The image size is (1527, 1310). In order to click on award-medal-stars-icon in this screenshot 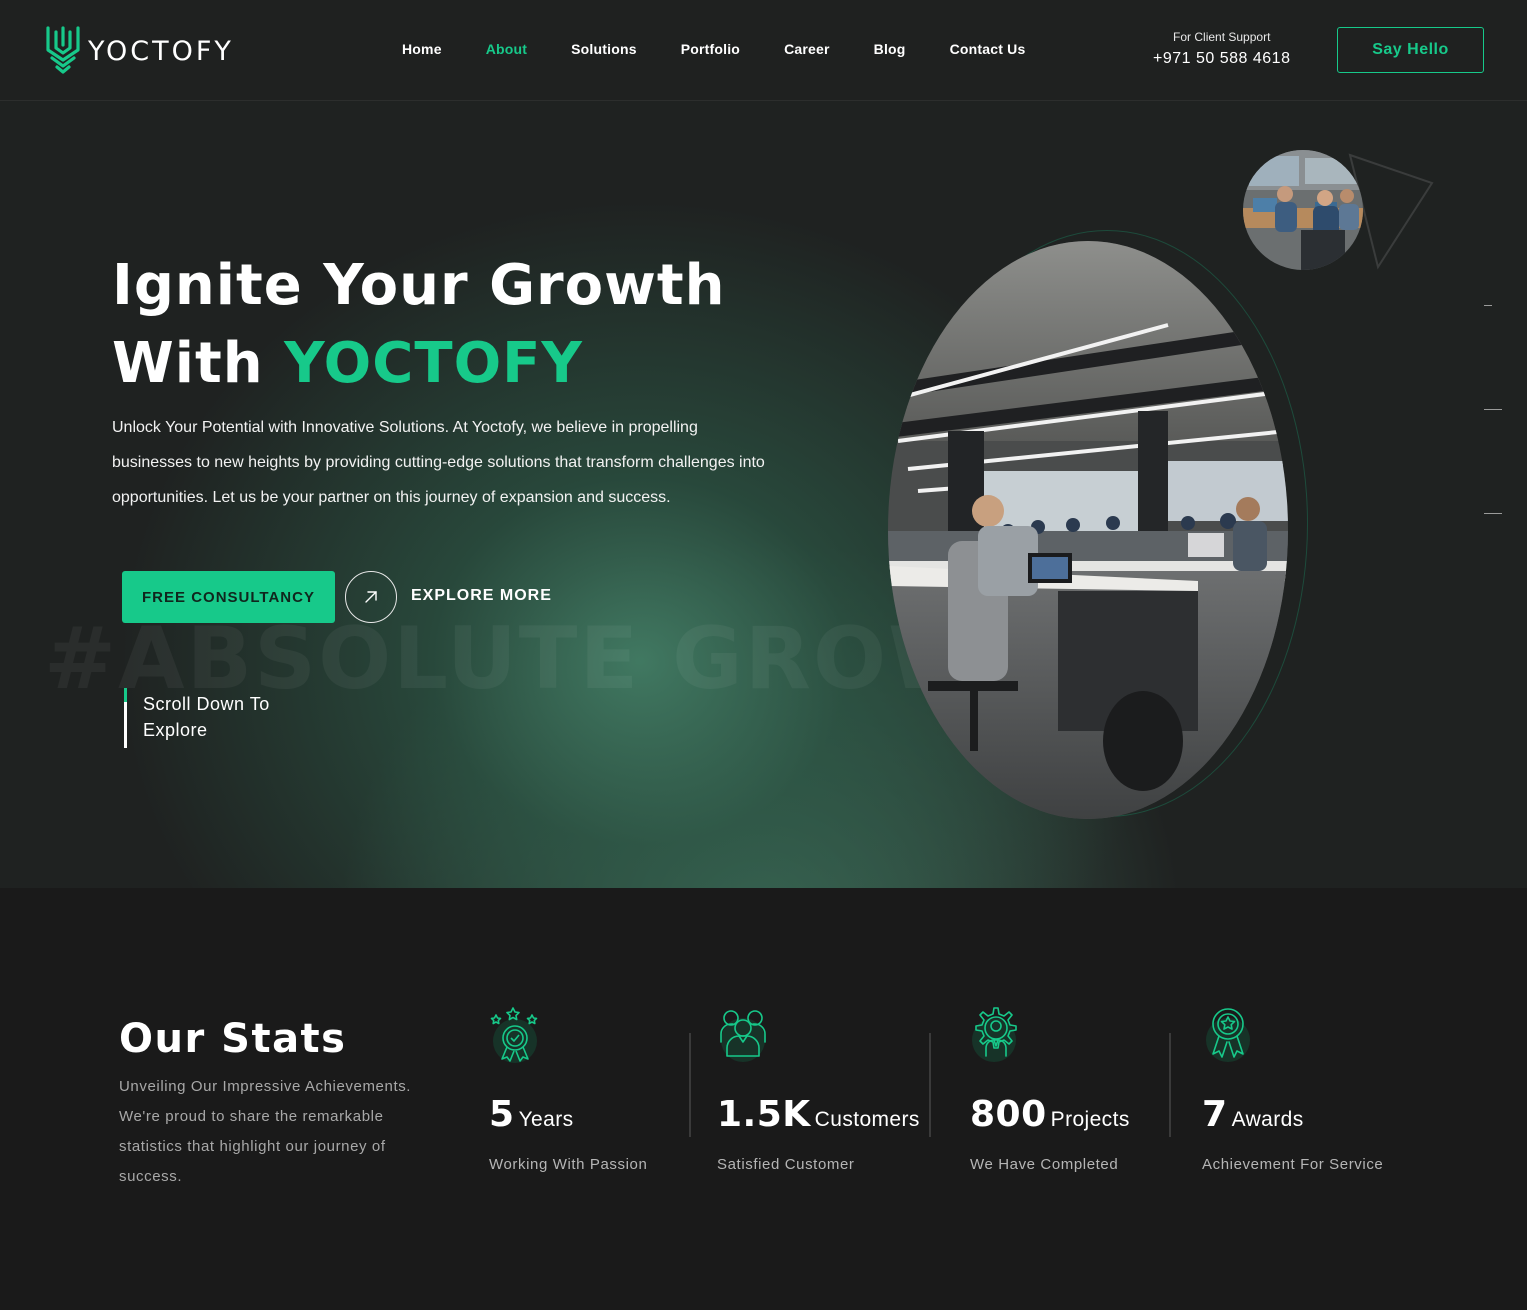, I will do `click(514, 1035)`.